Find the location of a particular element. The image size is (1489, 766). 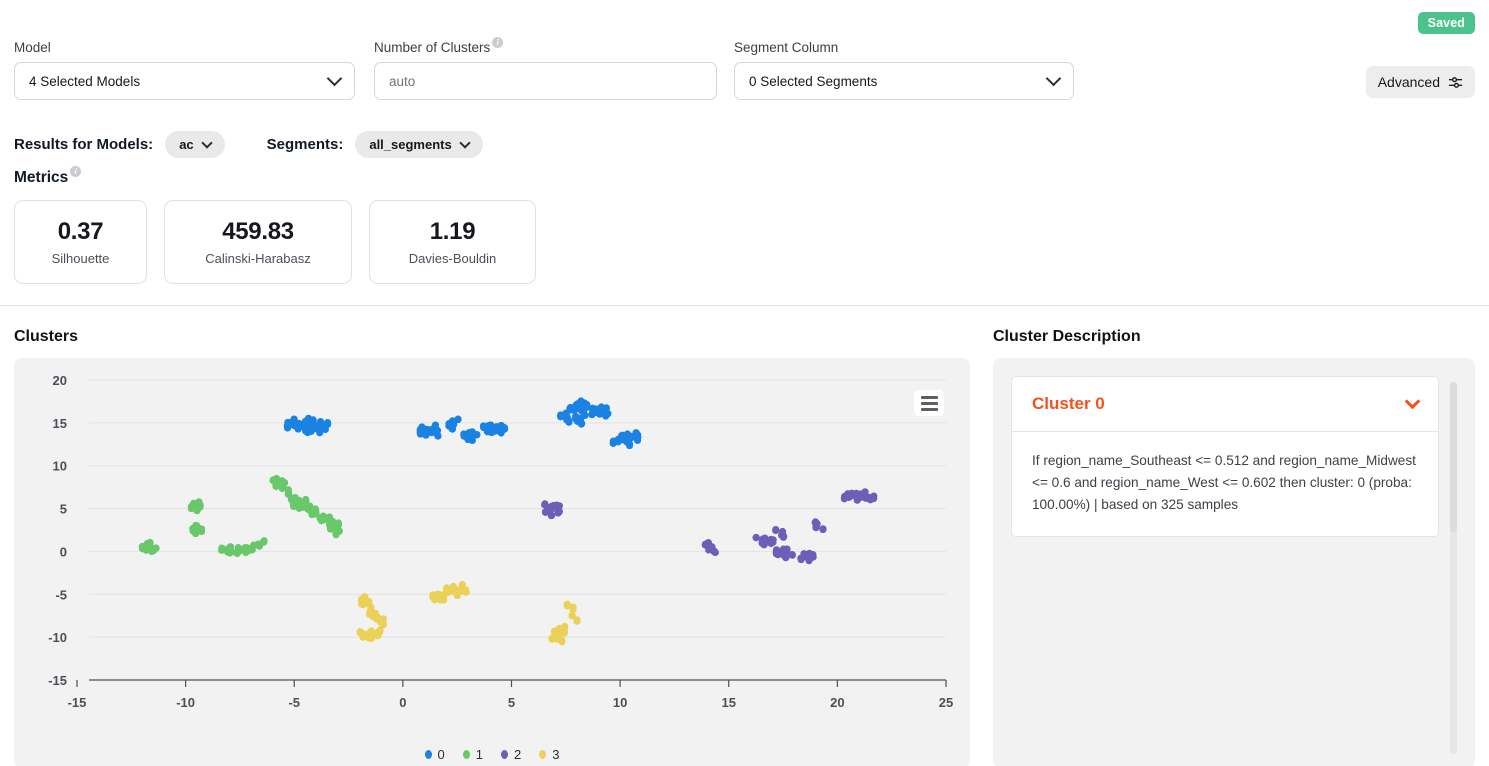

cluster-description-title: Cluster Description is located at coordinates (1067, 336).